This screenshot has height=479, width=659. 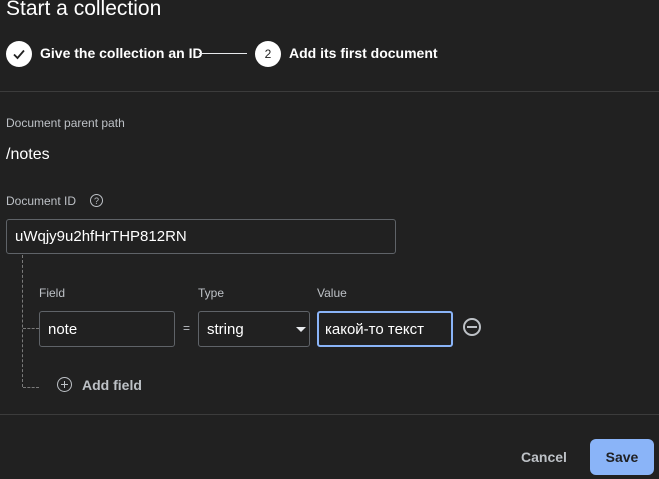 What do you see at coordinates (112, 385) in the screenshot?
I see `add-field-button: Add field` at bounding box center [112, 385].